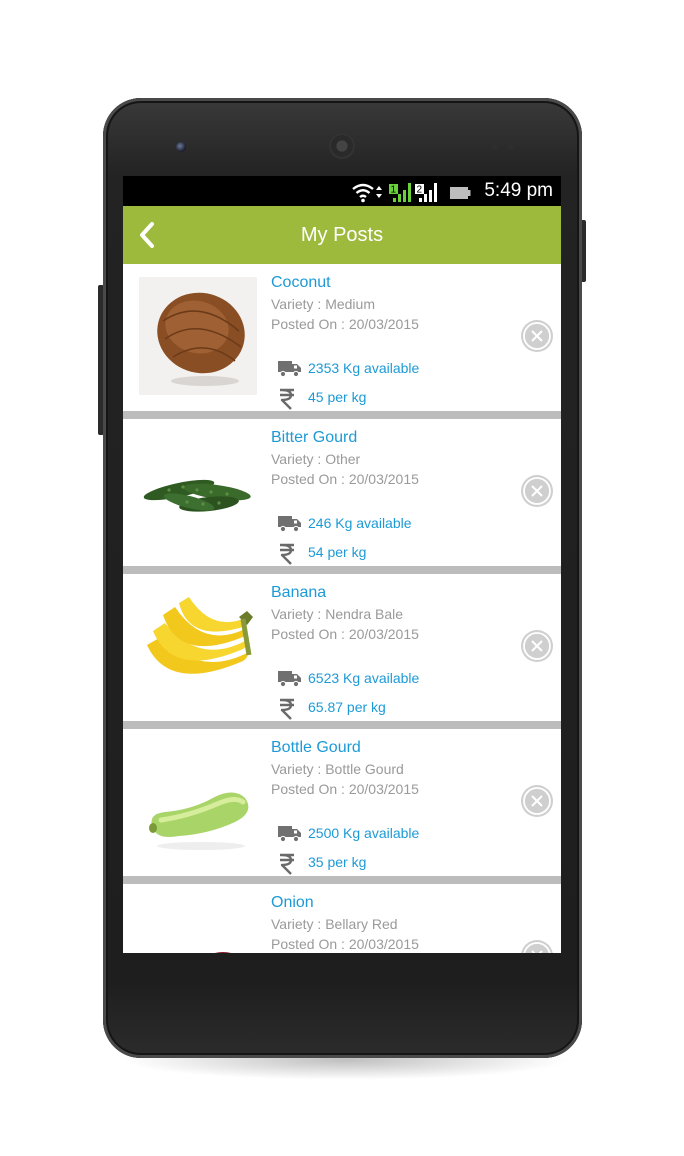 The height and width of the screenshot is (1156, 684). I want to click on light-sensor, so click(511, 147).